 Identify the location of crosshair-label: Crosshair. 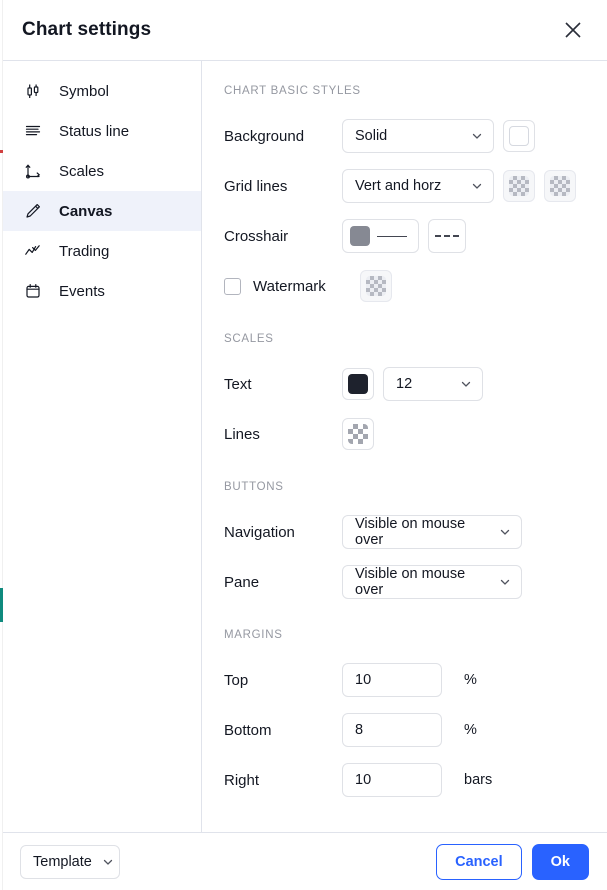
(256, 236).